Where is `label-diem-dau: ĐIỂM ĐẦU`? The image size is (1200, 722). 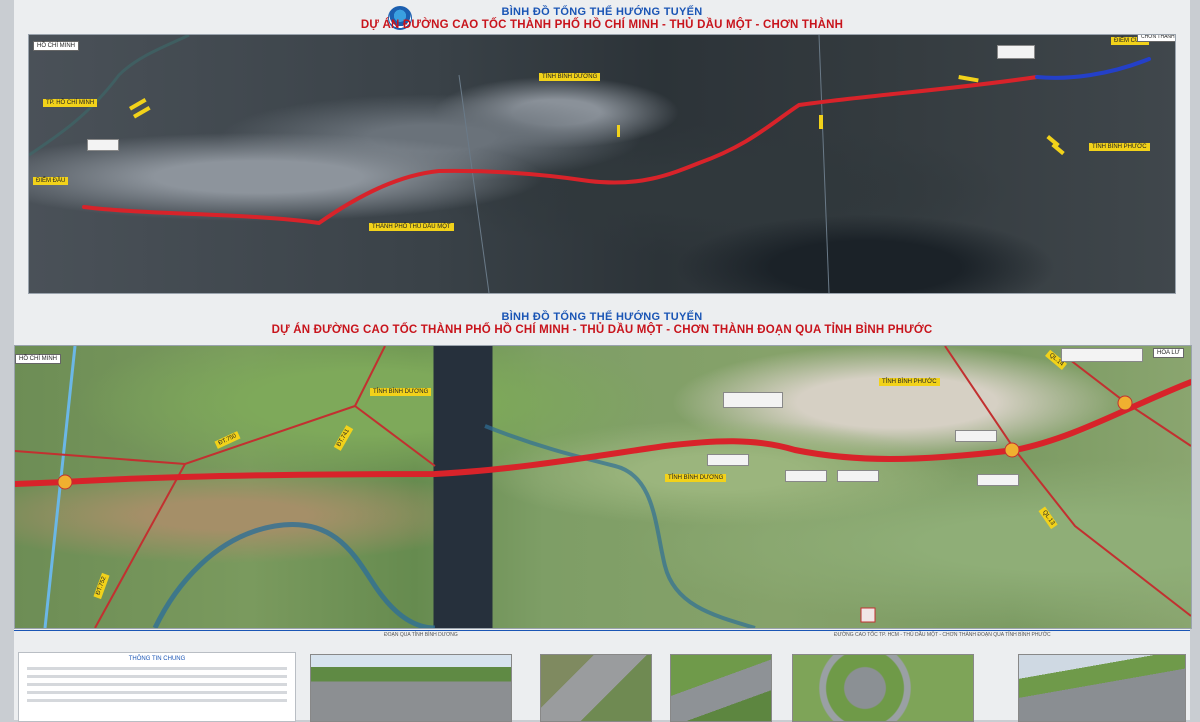 label-diem-dau: ĐIỂM ĐẦU is located at coordinates (51, 181).